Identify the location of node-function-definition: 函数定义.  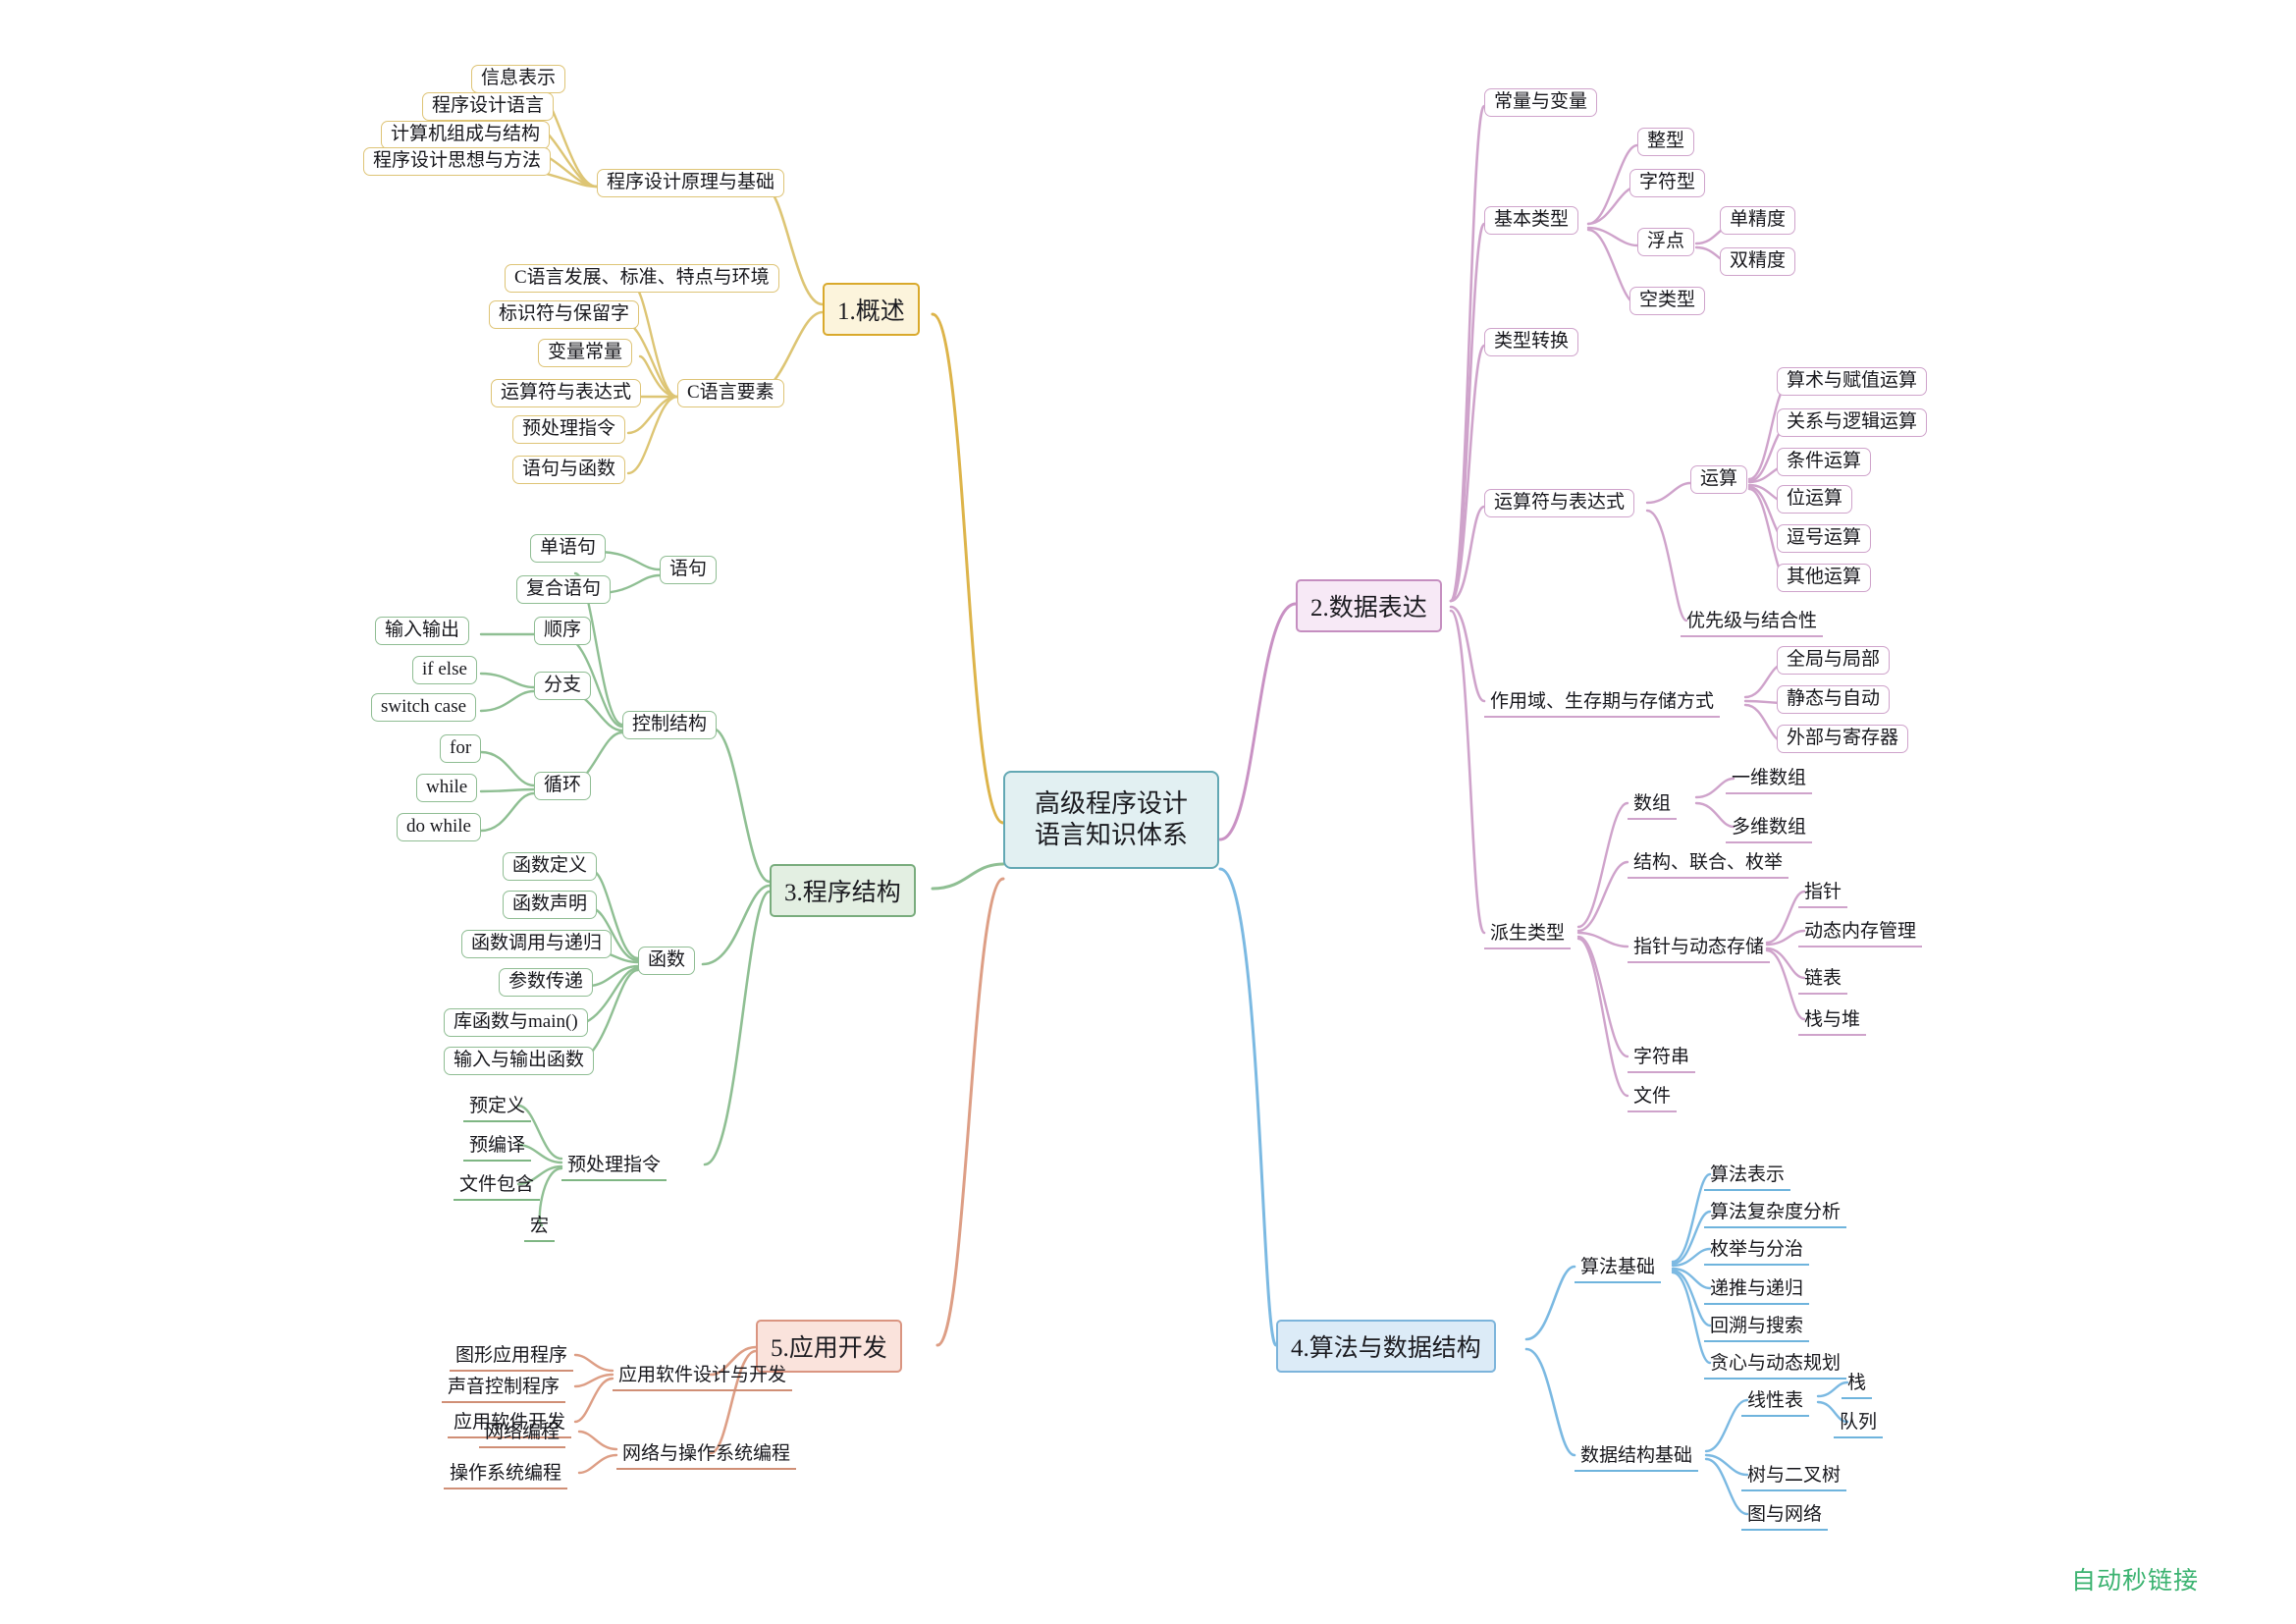
(550, 866).